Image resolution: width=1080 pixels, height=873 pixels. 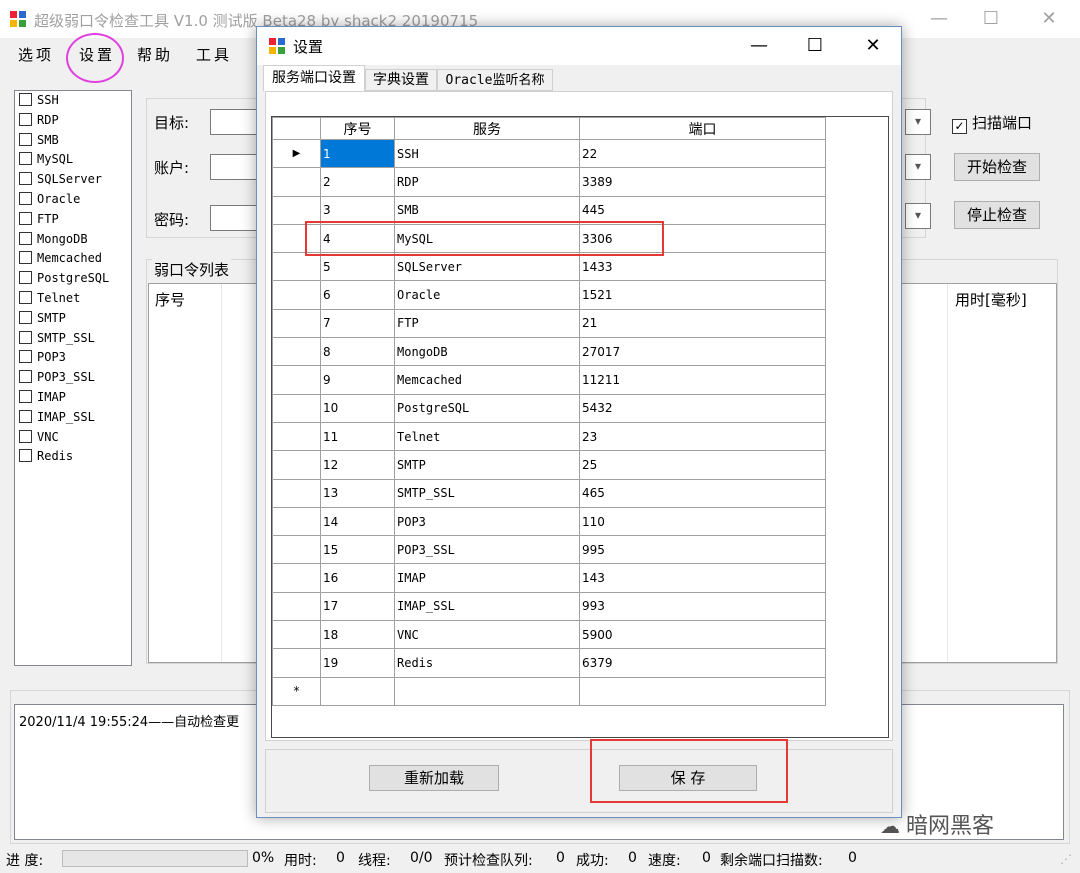 What do you see at coordinates (357, 521) in the screenshot?
I see `cell-index: 14` at bounding box center [357, 521].